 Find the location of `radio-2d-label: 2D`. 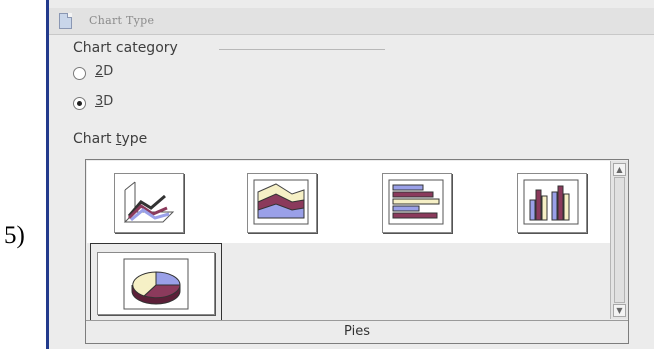

radio-2d-label: 2D is located at coordinates (104, 71).